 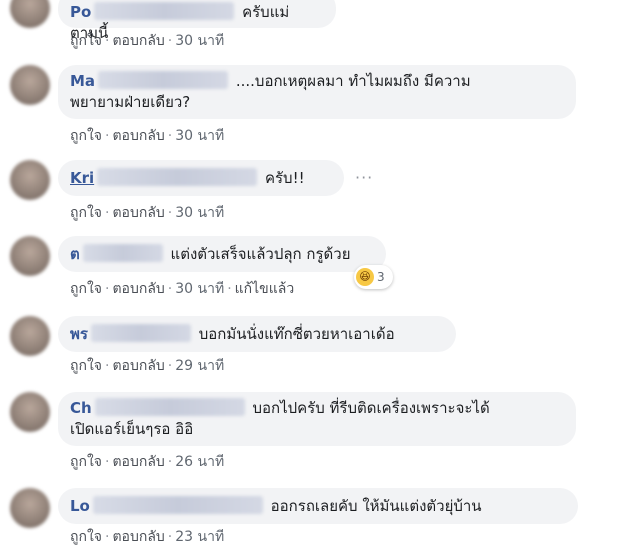 What do you see at coordinates (75, 254) in the screenshot?
I see `comment-author: ต` at bounding box center [75, 254].